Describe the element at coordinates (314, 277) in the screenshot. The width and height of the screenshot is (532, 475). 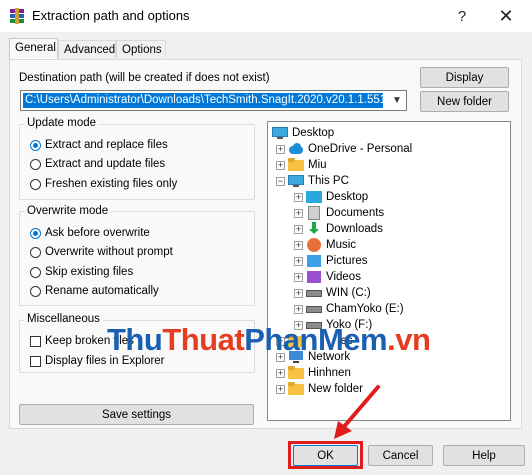
I see `videos-icon` at that location.